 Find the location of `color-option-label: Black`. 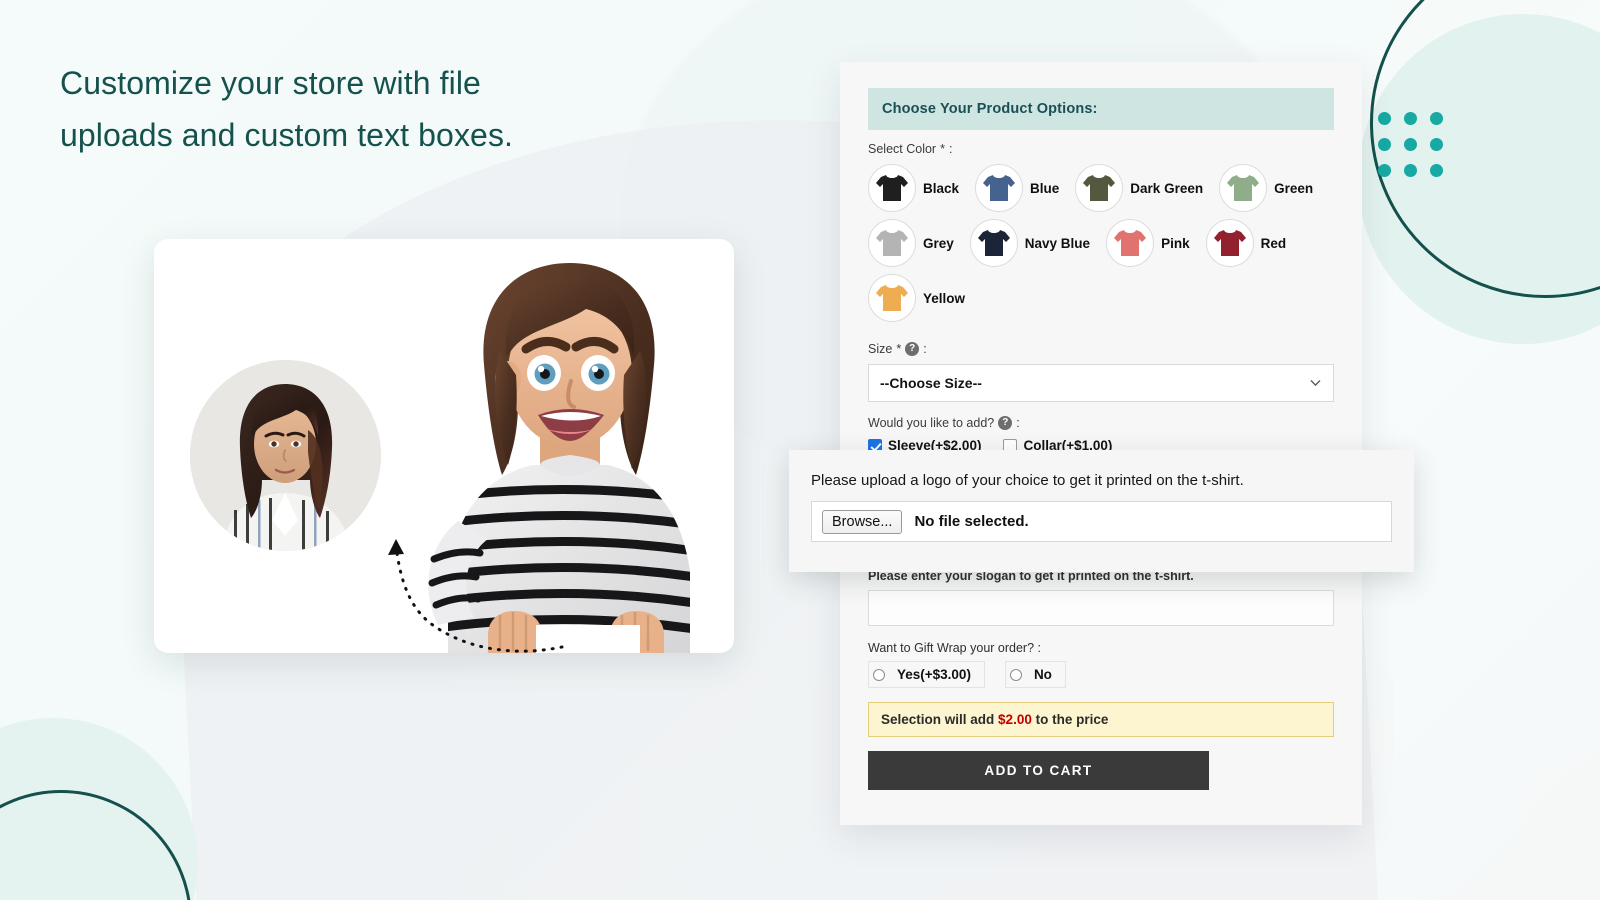

color-option-label: Black is located at coordinates (941, 188).